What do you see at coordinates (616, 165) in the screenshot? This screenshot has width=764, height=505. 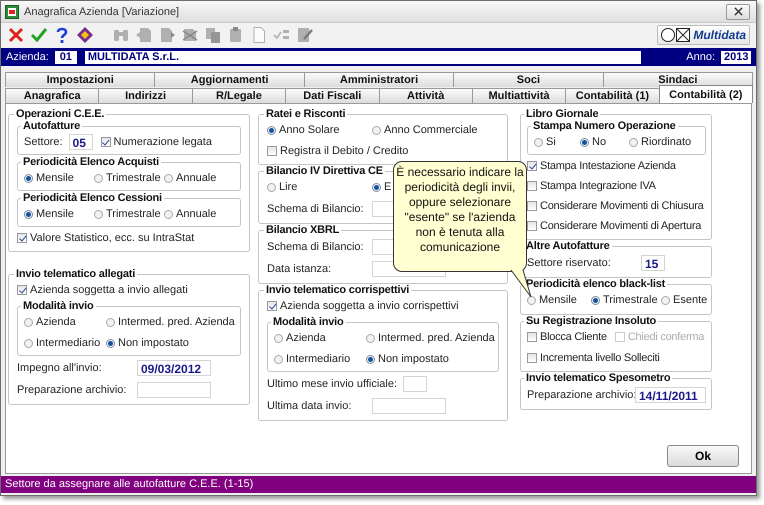 I see `checkbox: Stampa Intestazione Azienda` at bounding box center [616, 165].